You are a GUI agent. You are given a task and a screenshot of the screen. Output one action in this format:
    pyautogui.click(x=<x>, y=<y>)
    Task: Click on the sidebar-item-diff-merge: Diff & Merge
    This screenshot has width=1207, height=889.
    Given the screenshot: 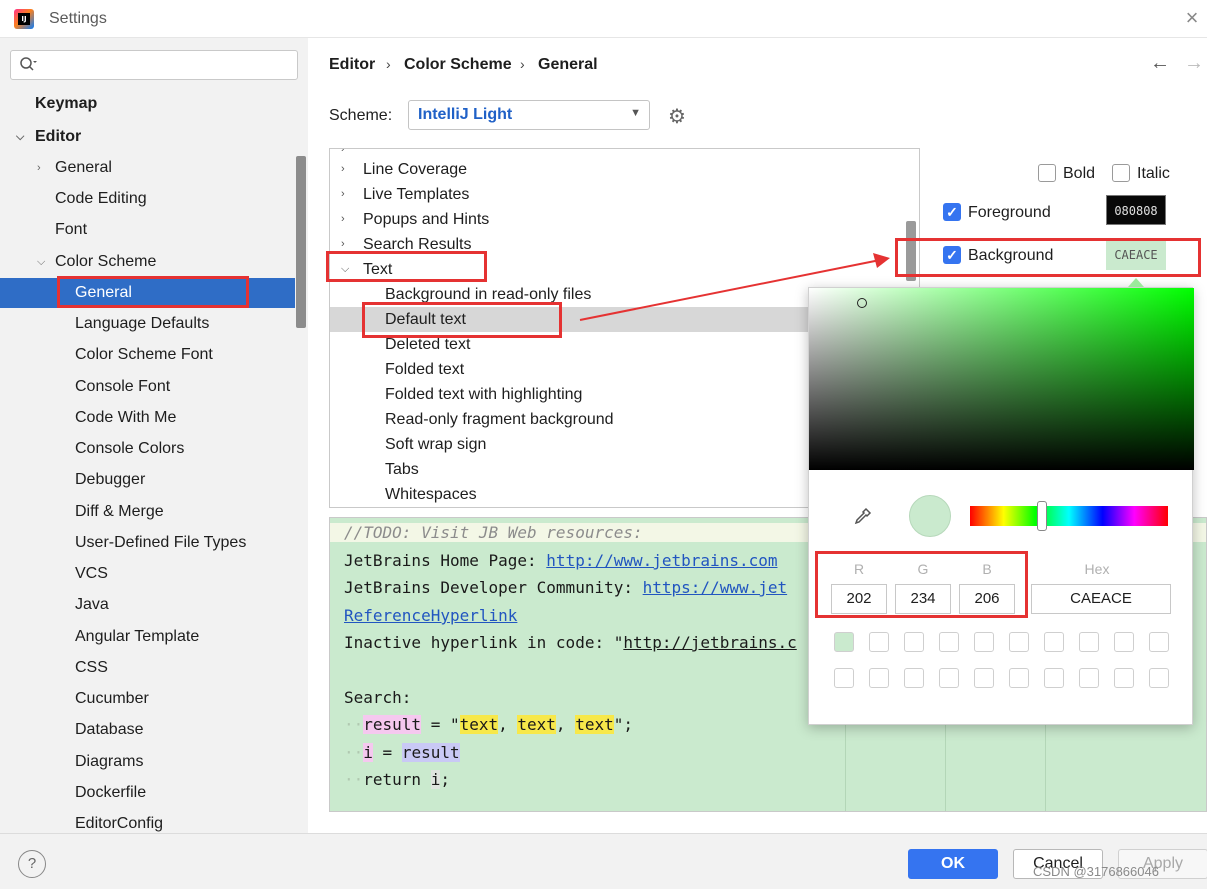 What is the action you would take?
    pyautogui.click(x=147, y=512)
    